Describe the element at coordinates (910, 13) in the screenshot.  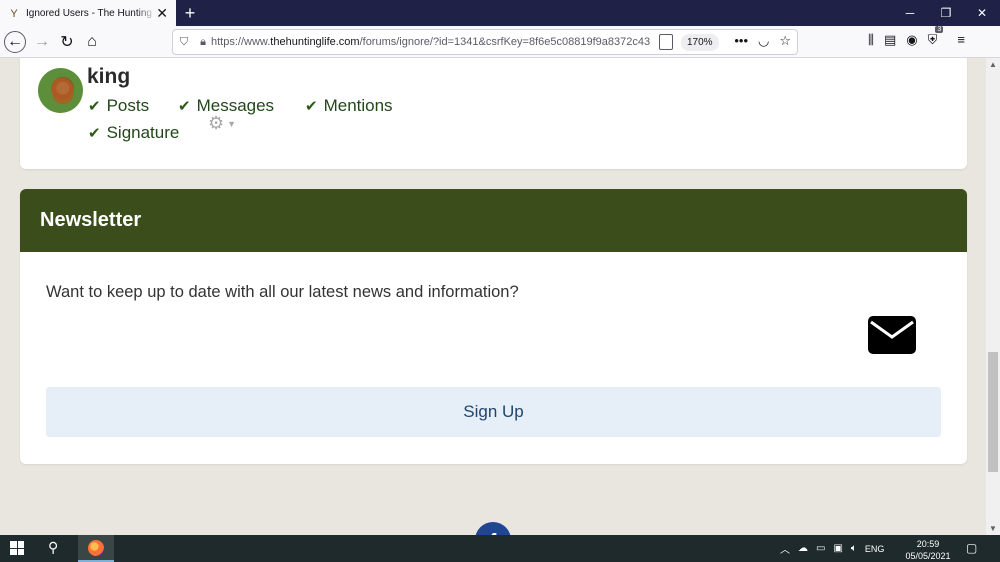
I see `minimize-button: ─` at that location.